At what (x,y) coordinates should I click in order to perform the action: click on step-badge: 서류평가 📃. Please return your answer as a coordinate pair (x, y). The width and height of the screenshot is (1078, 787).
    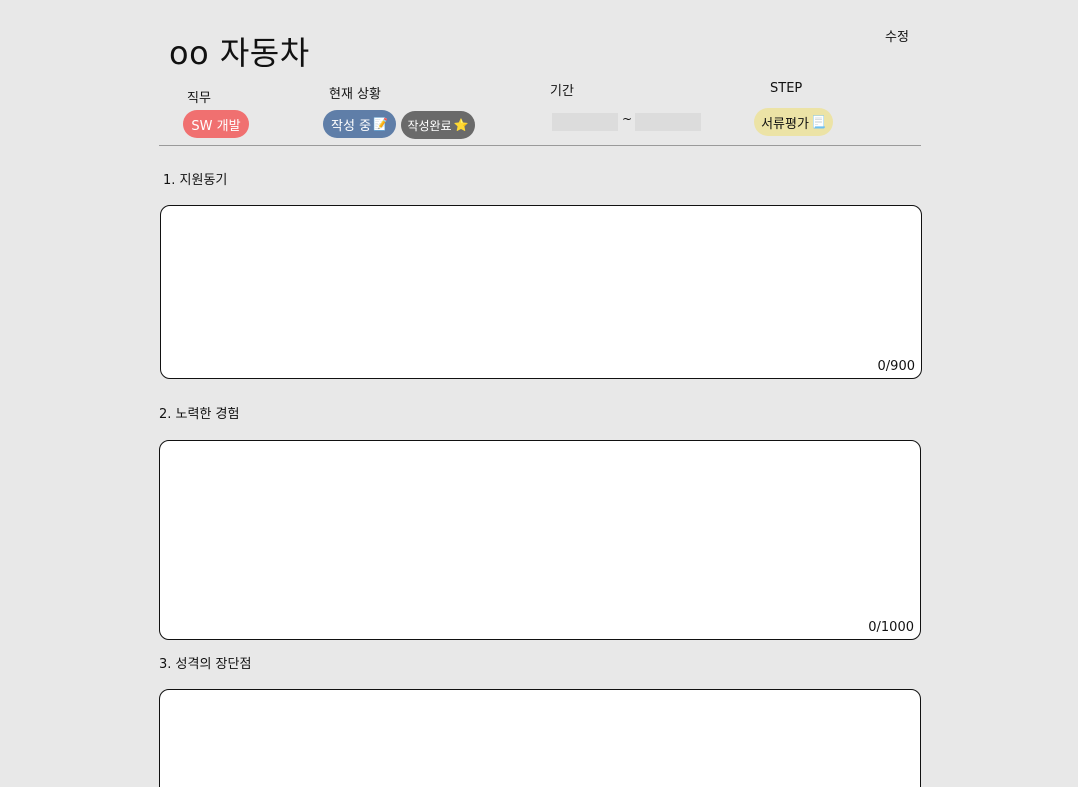
    Looking at the image, I should click on (793, 122).